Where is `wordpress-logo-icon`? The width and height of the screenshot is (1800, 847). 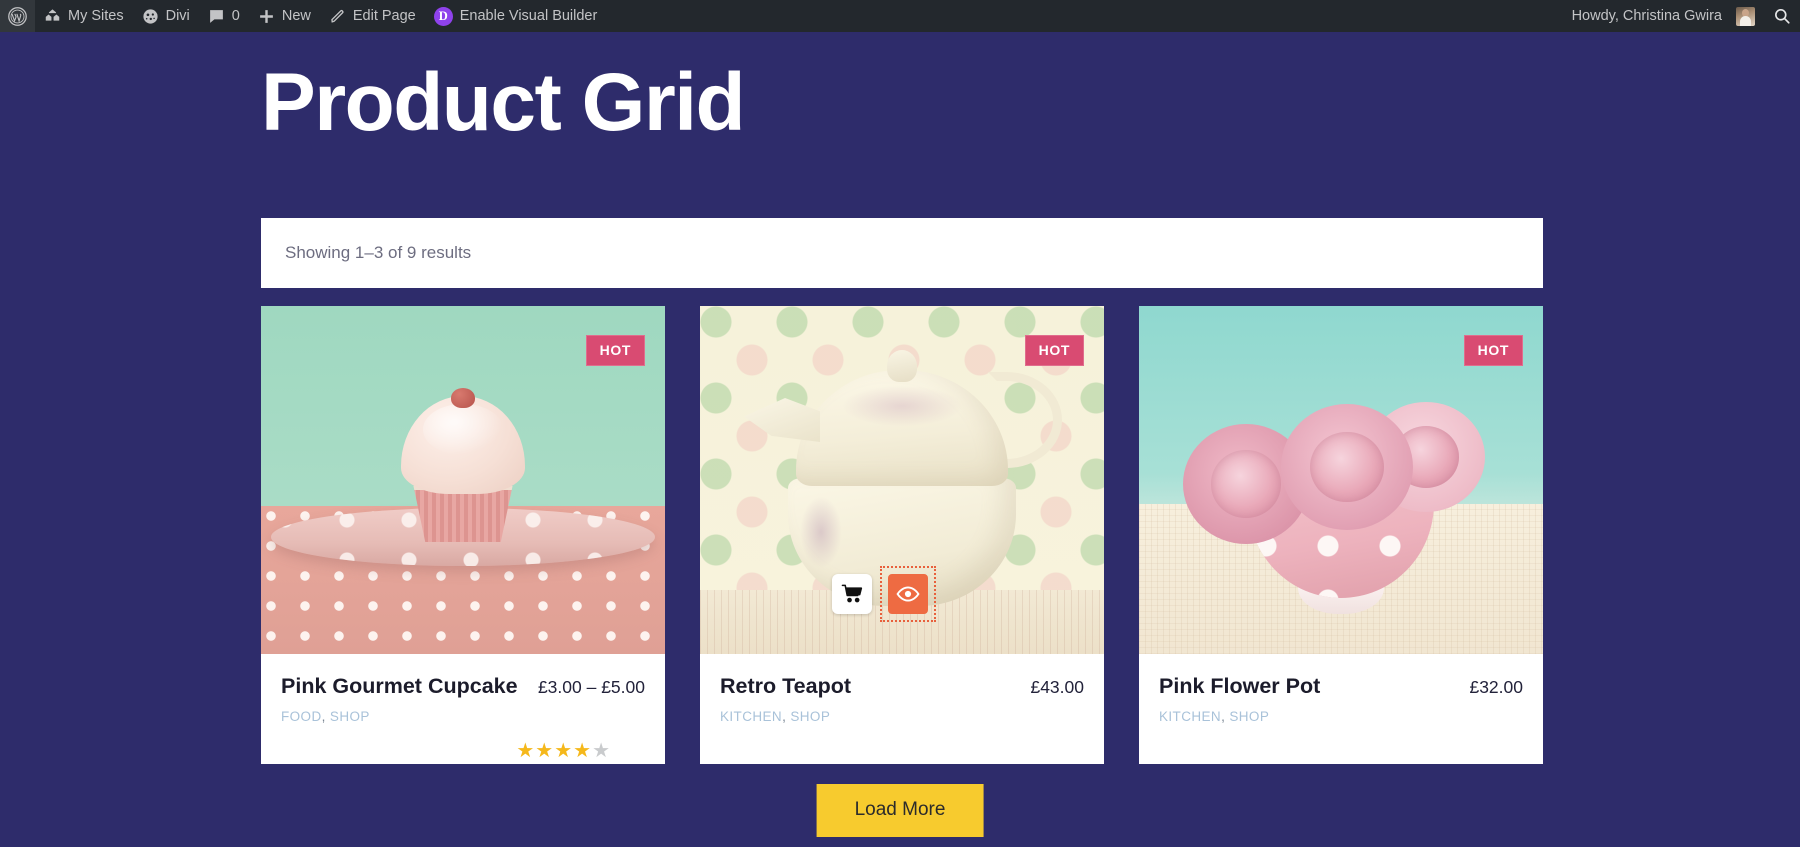
wordpress-logo-icon is located at coordinates (17, 16).